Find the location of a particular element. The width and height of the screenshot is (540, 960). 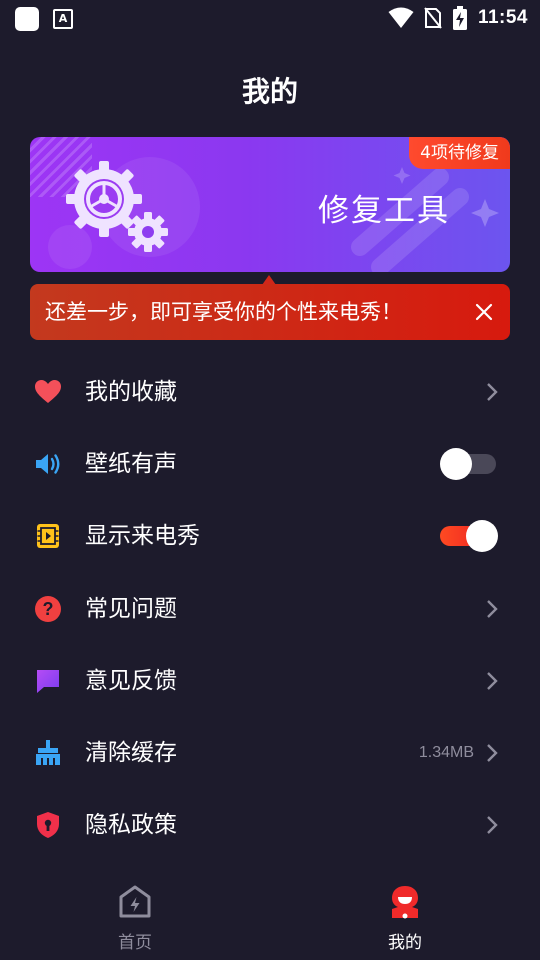

menu-item-label: 意见反馈 is located at coordinates (131, 680).